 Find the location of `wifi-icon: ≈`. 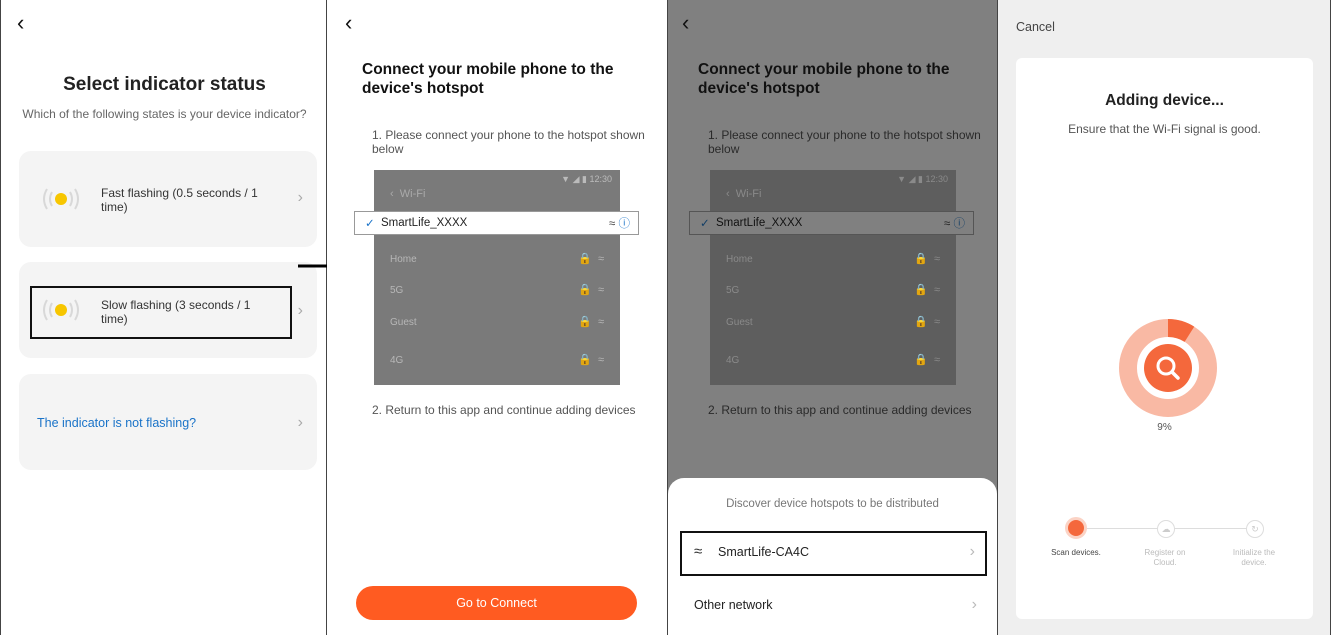

wifi-icon: ≈ is located at coordinates (698, 551).